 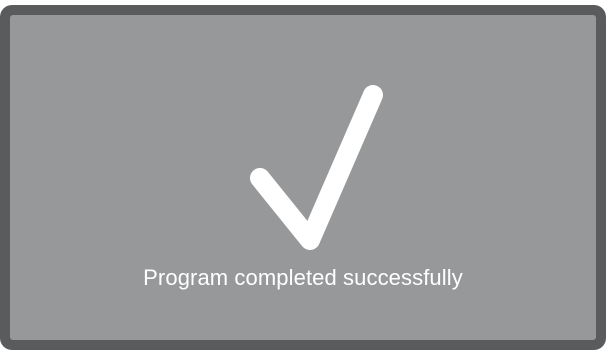 What do you see at coordinates (303, 277) in the screenshot?
I see `status-message: Program completed successfully` at bounding box center [303, 277].